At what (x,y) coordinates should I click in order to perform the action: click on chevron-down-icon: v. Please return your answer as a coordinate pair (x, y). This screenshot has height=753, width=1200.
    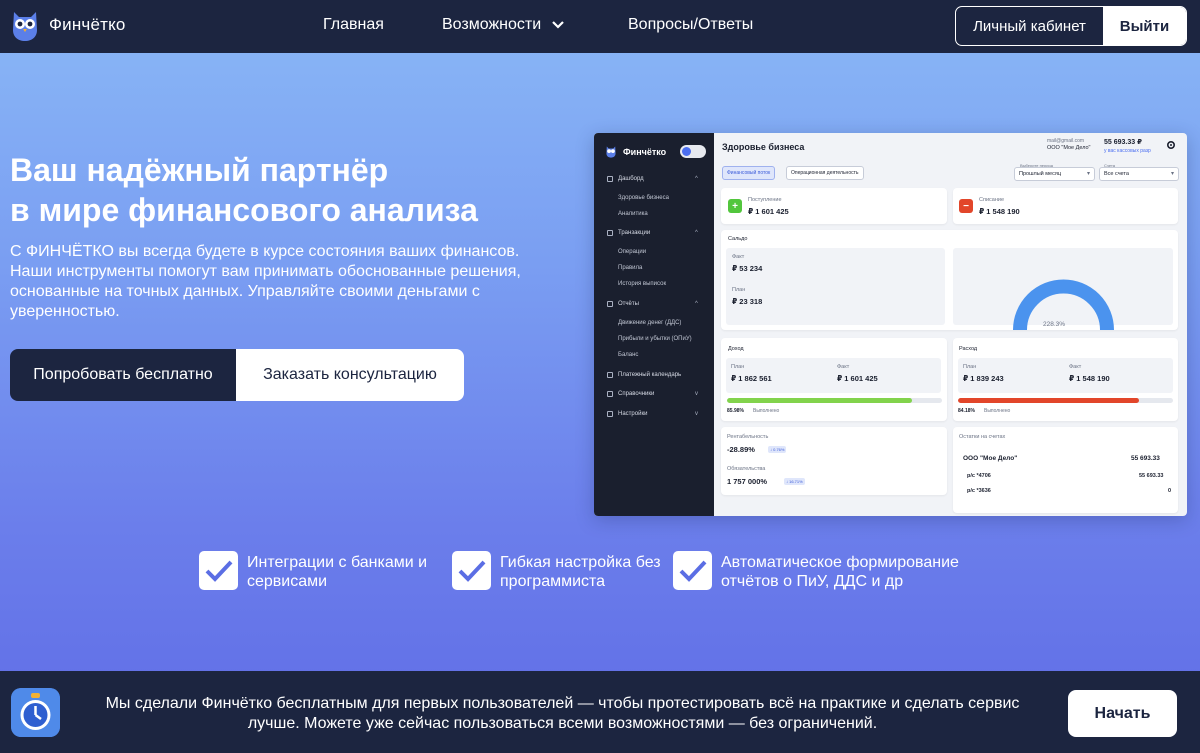
    Looking at the image, I should click on (696, 414).